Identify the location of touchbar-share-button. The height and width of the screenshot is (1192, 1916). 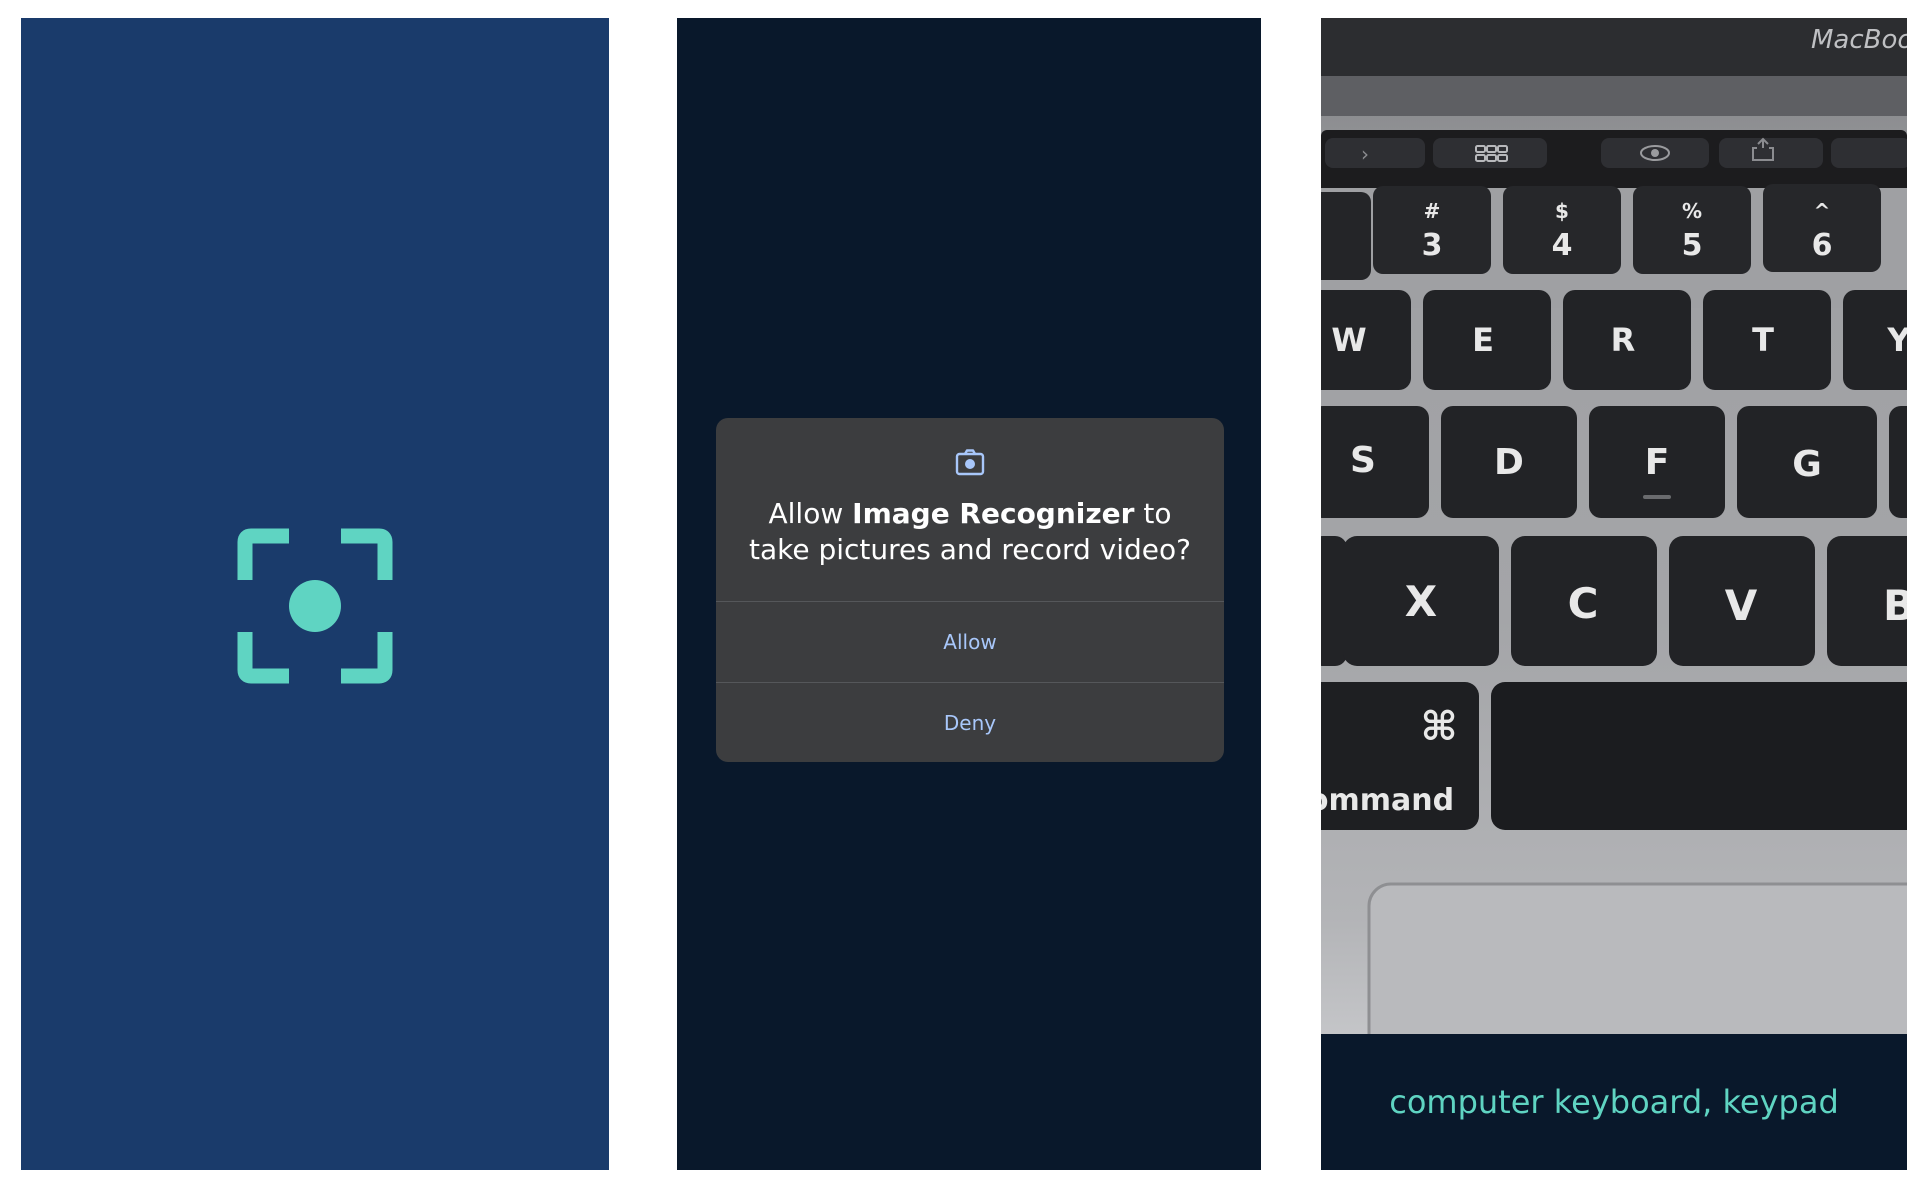
(1771, 153).